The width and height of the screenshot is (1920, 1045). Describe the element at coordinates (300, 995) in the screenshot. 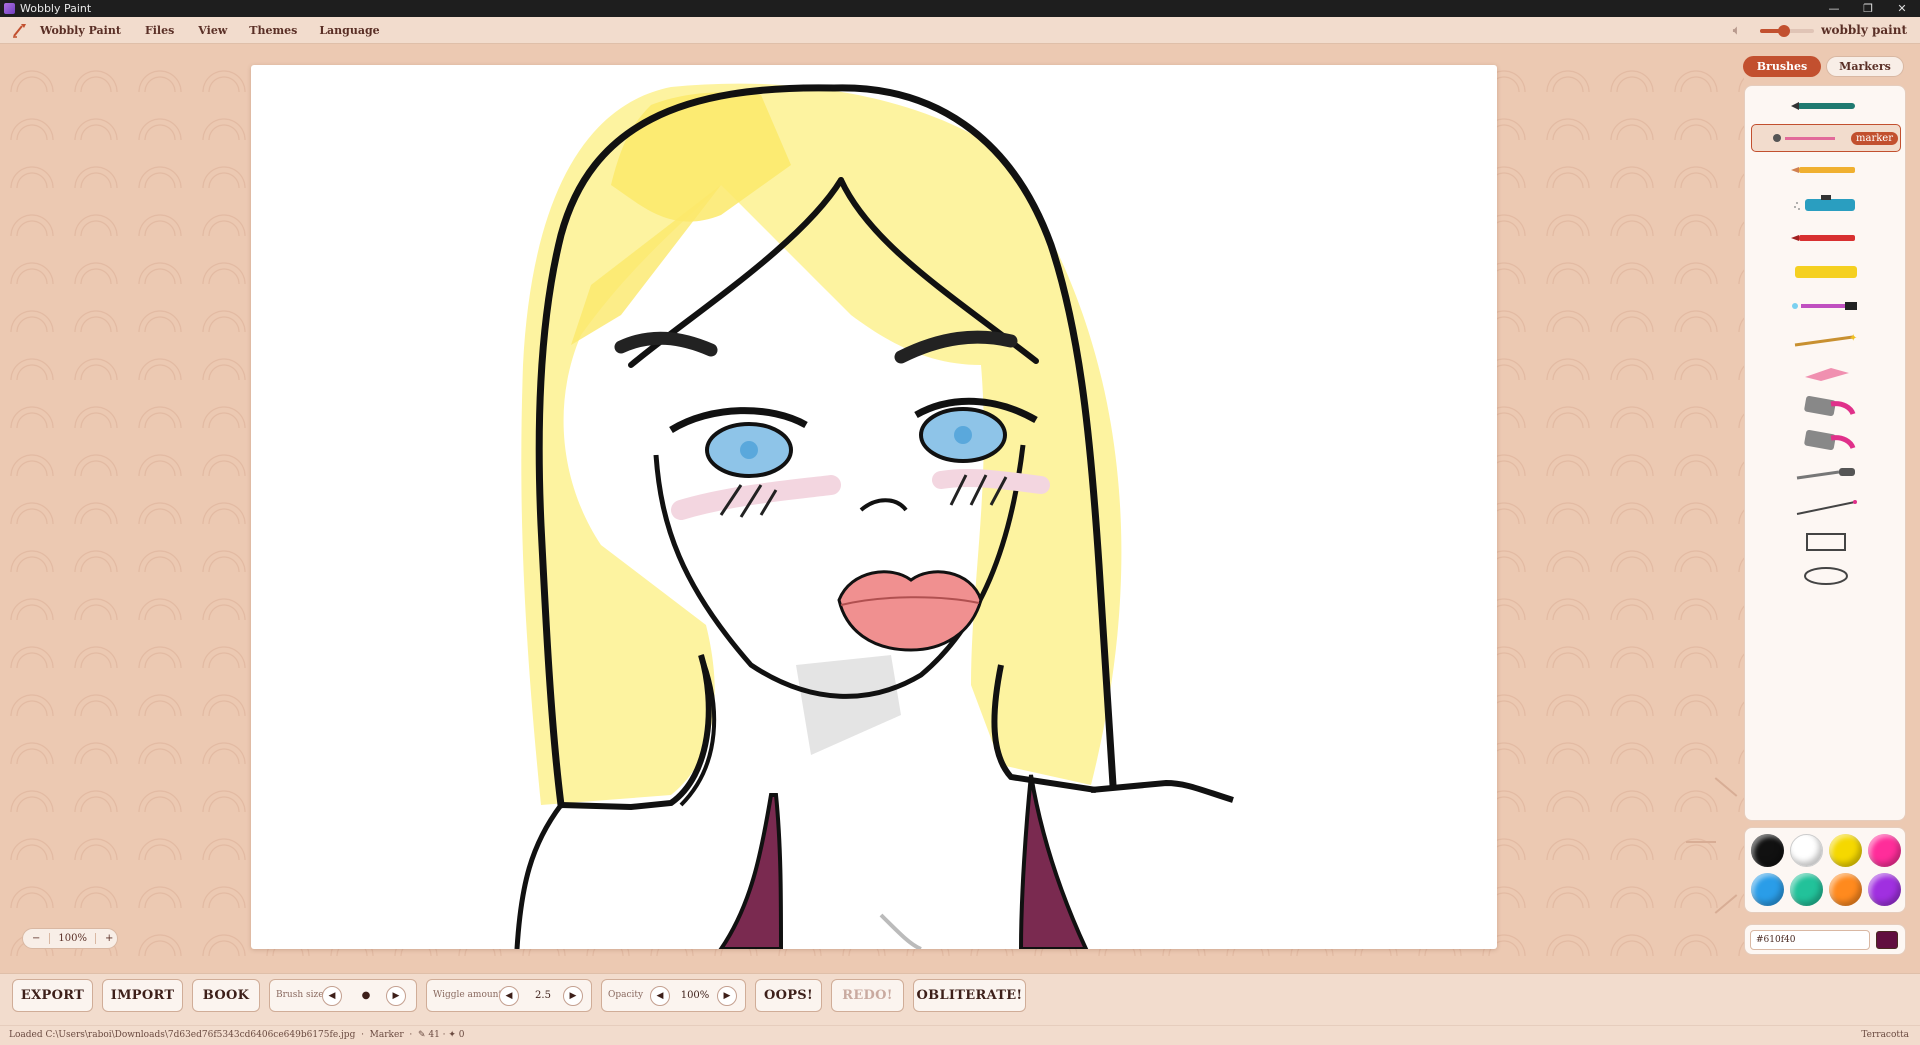

I see `brush-size-label: Brush size` at that location.